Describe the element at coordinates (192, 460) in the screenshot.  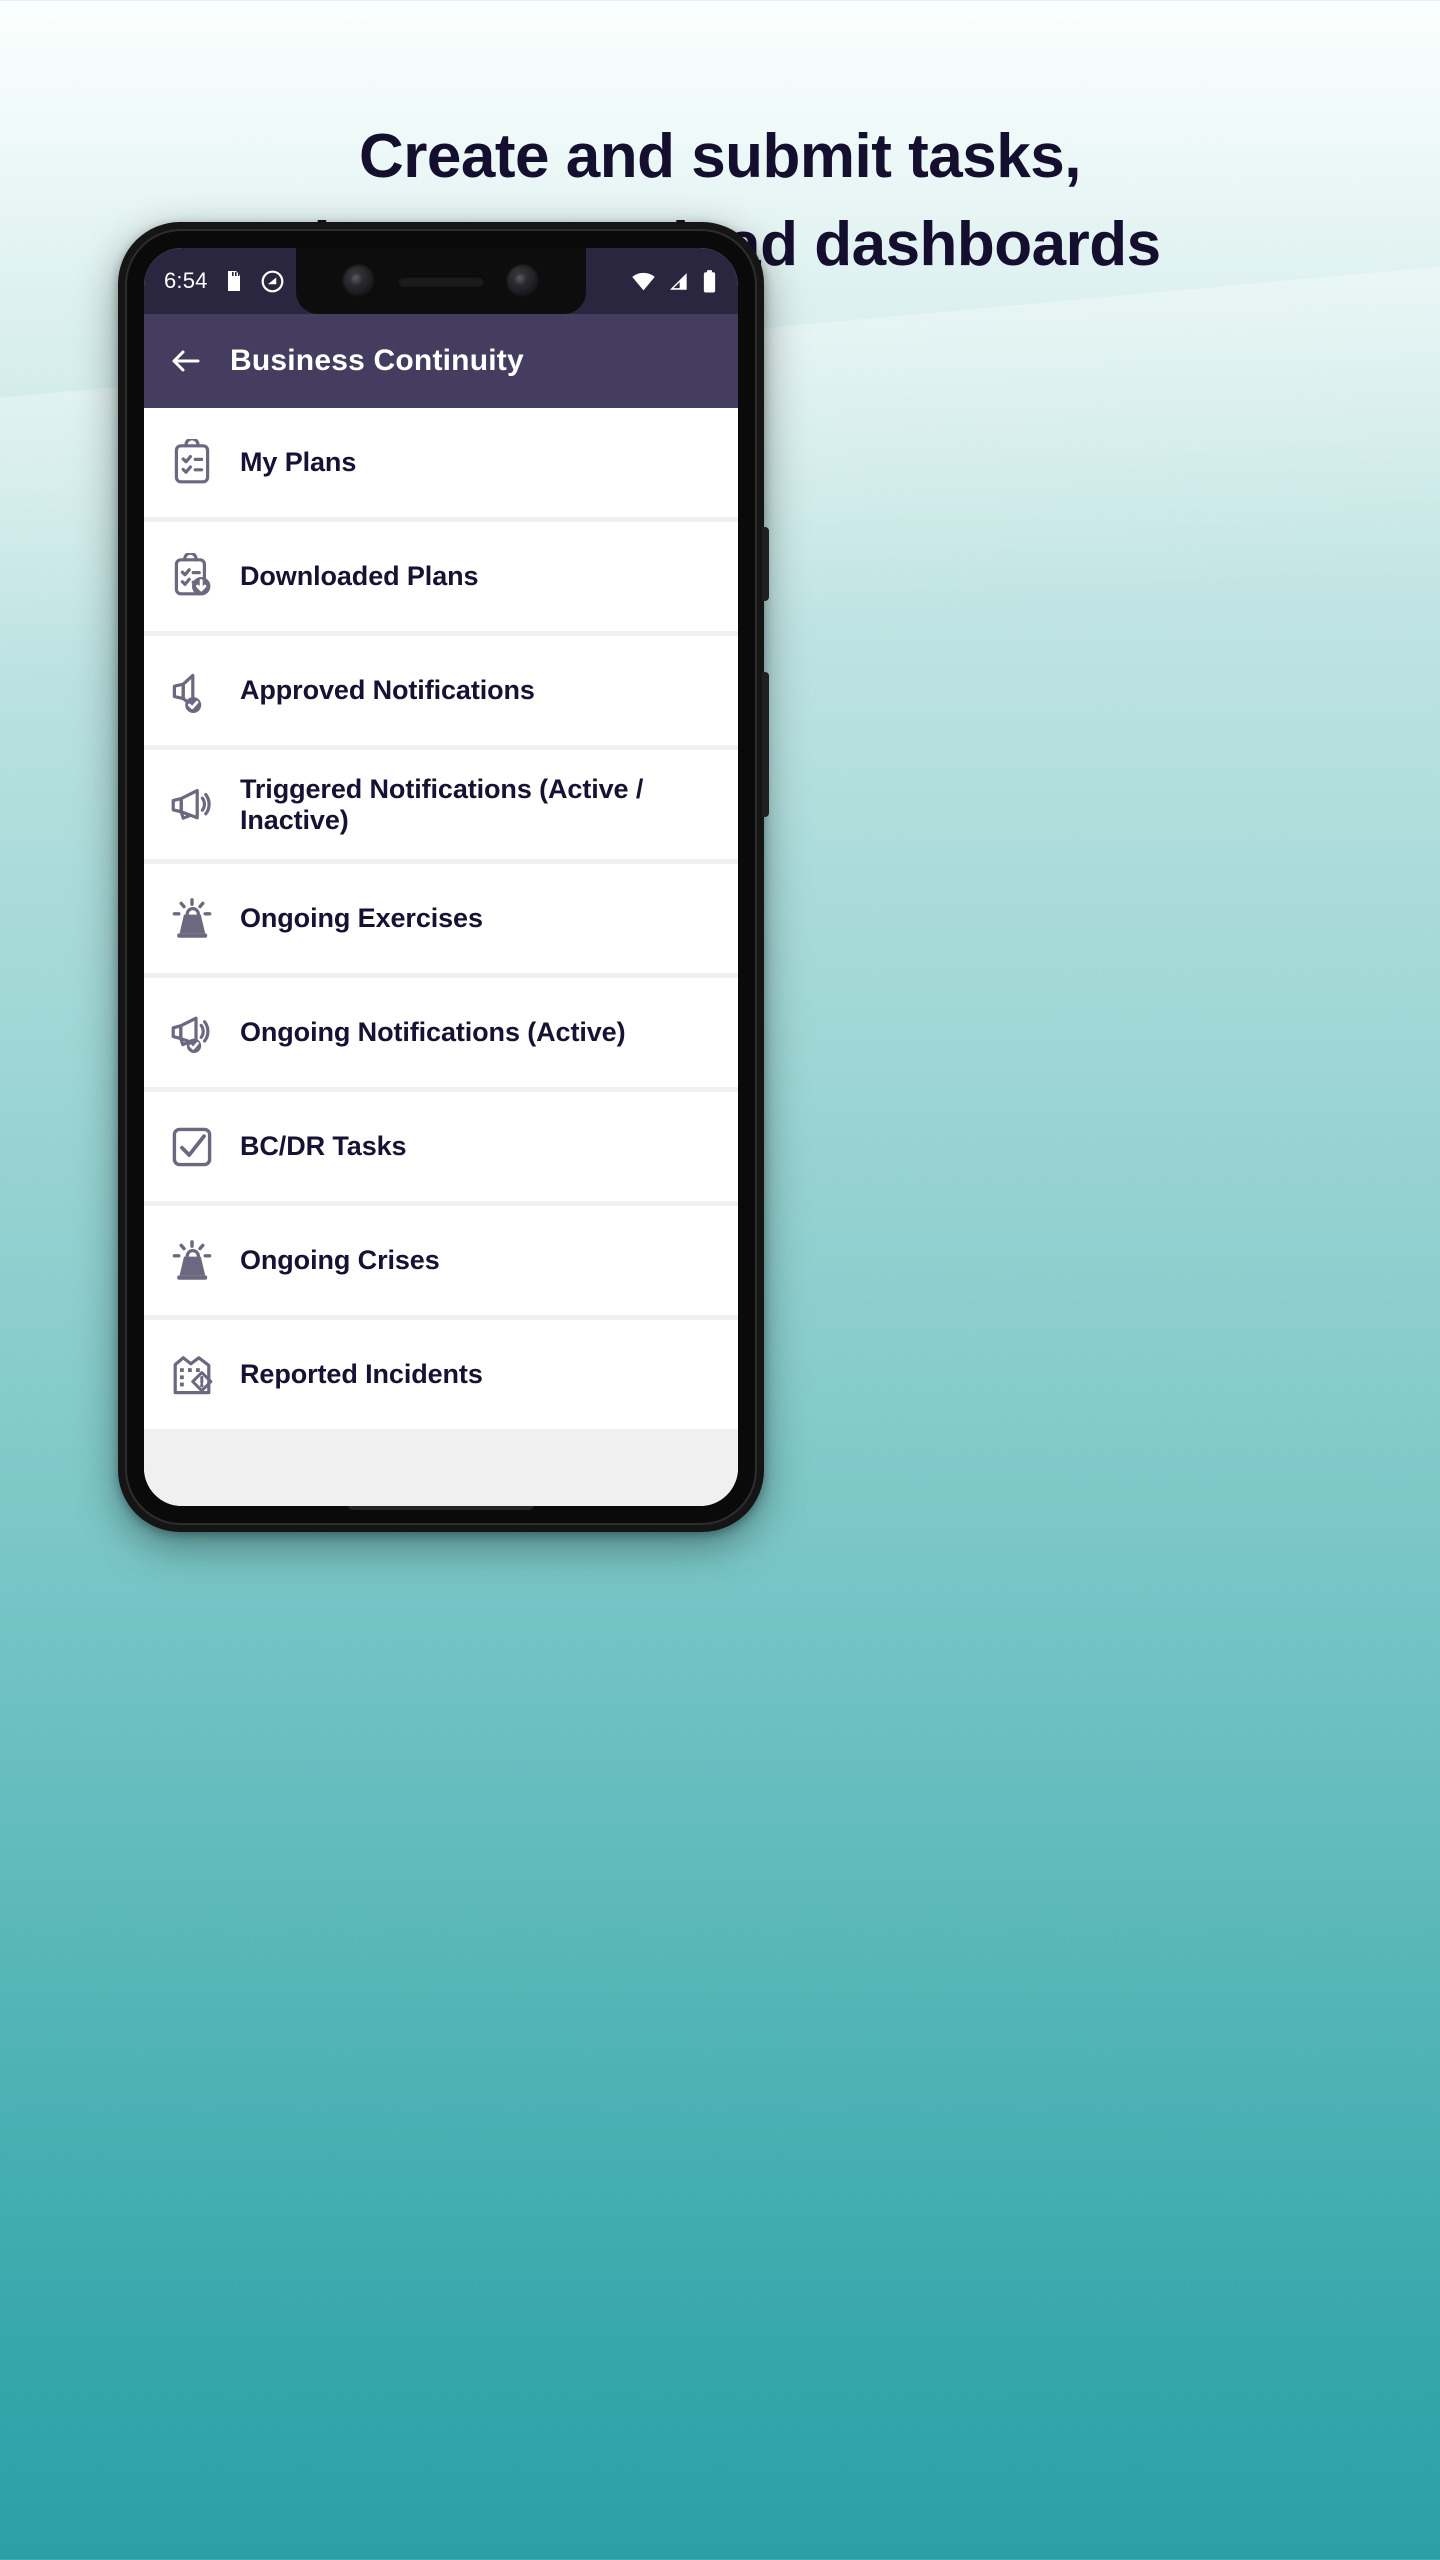
I see `clipboard-checklist-icon` at that location.